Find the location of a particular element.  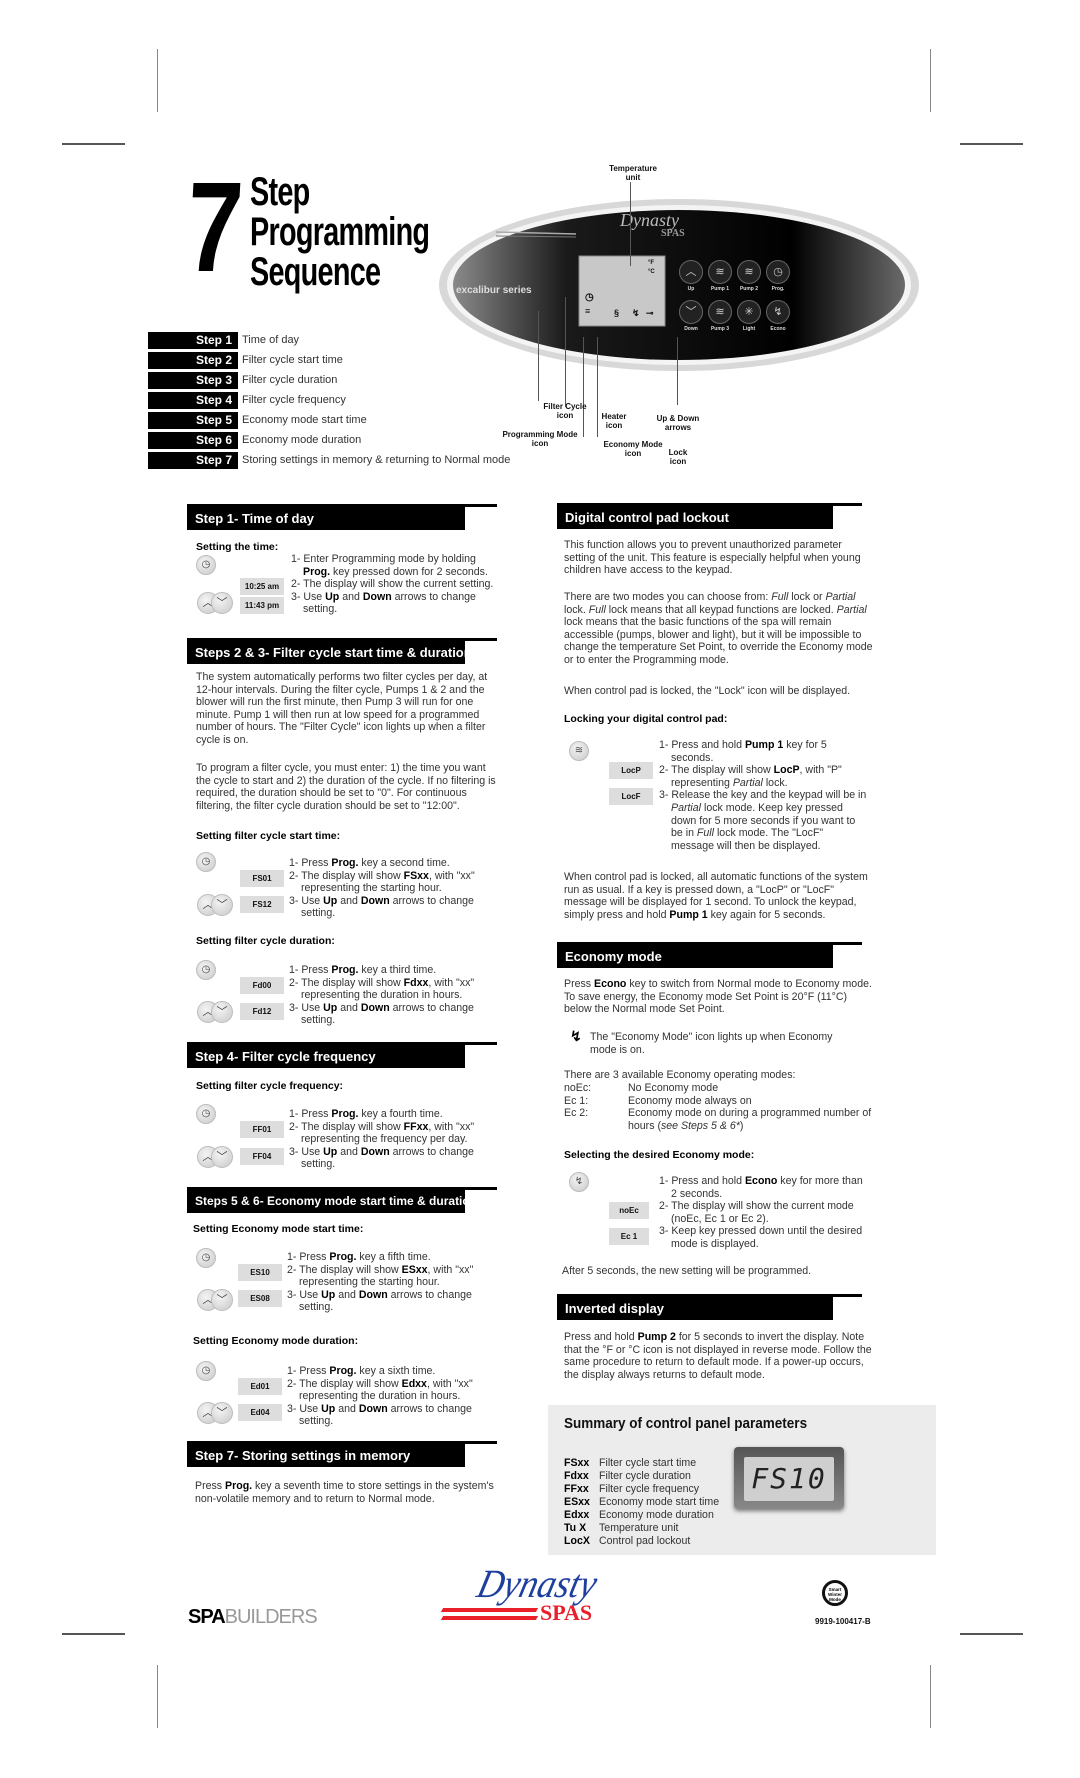

smart-winter-mode-badge: Smart Winter Mode is located at coordinates (835, 1593).